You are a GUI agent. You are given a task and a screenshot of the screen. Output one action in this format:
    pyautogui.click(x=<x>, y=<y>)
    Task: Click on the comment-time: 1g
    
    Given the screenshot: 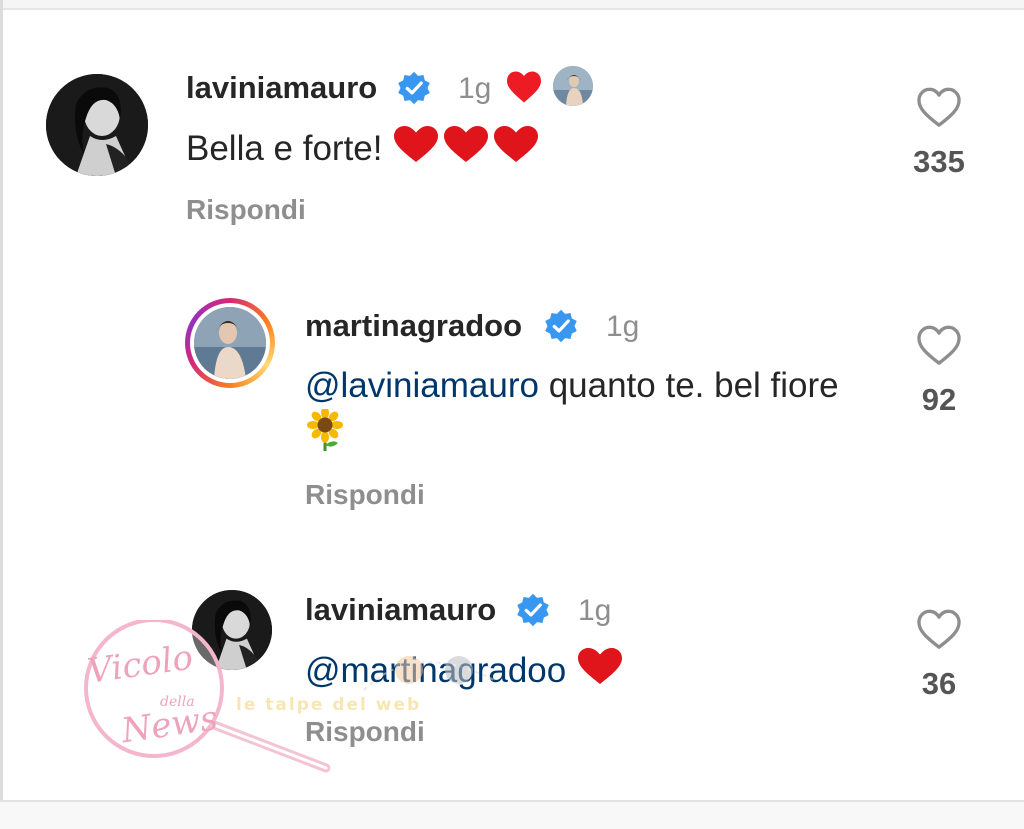 What is the action you would take?
    pyautogui.click(x=595, y=610)
    